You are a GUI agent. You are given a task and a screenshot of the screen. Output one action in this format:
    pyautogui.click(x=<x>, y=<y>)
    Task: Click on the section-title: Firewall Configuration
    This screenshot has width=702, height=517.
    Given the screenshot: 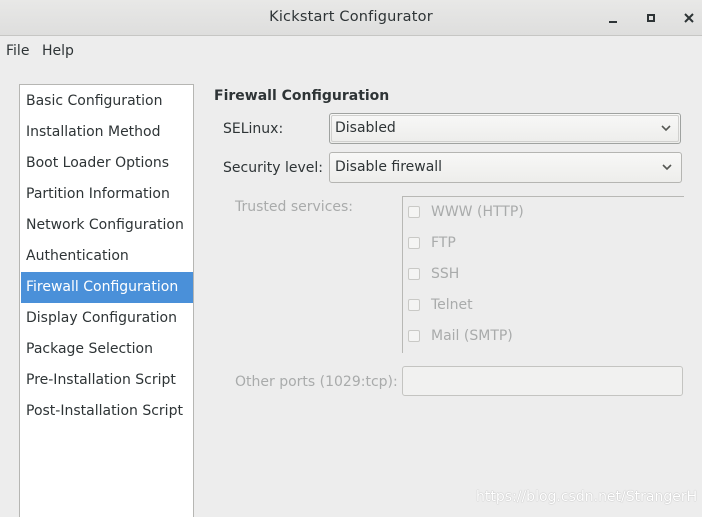 What is the action you would take?
    pyautogui.click(x=302, y=96)
    